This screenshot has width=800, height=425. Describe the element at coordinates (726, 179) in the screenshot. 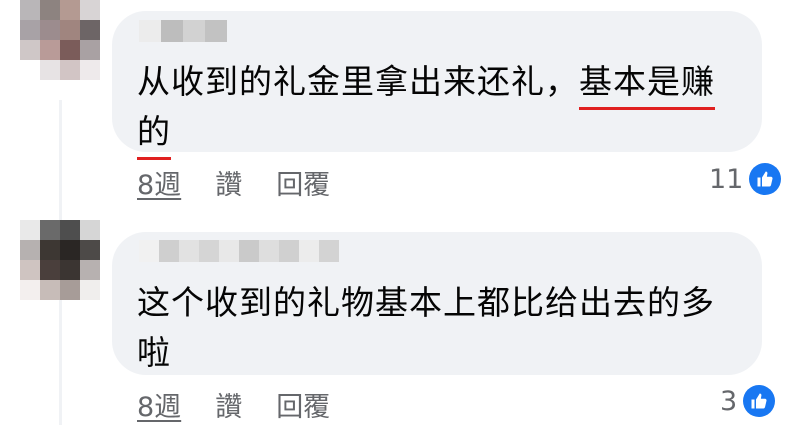

I see `reaction-count: 11` at that location.